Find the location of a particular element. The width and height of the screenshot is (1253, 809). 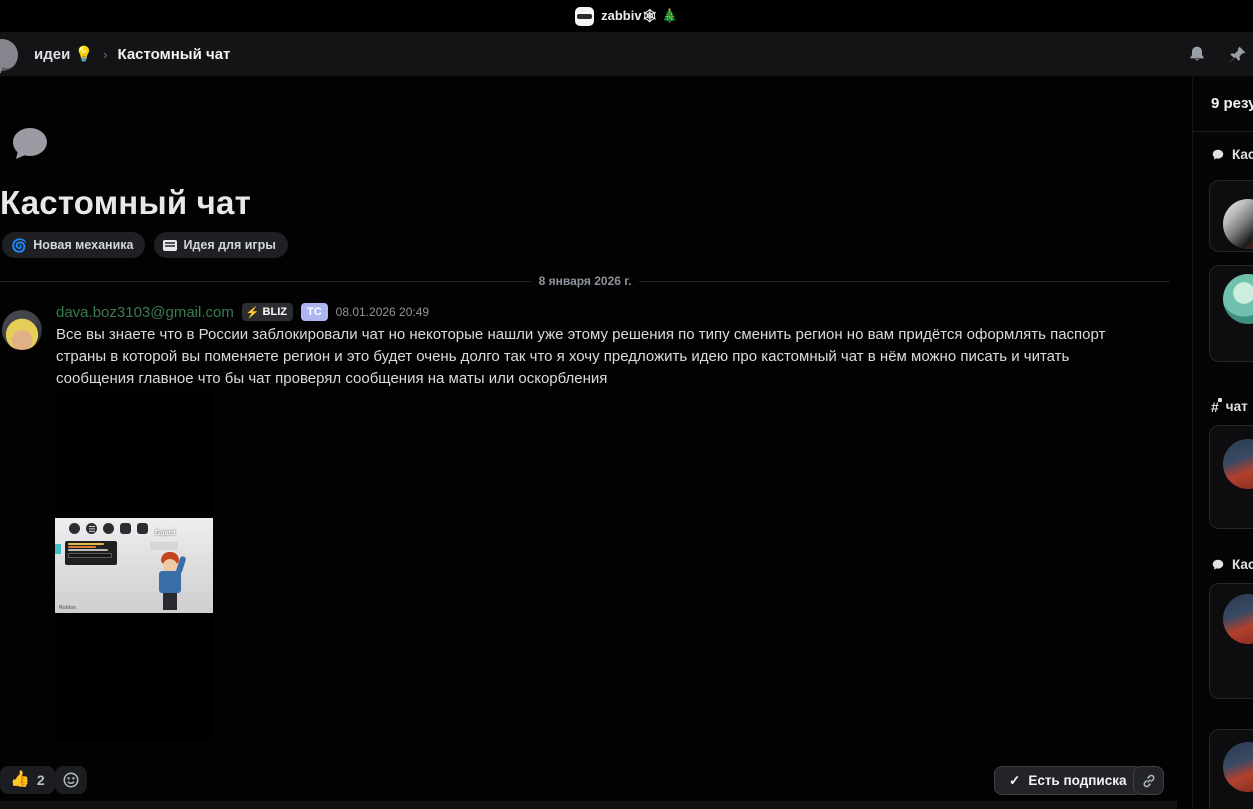

author-username: dava.boz3103@gmail.com is located at coordinates (145, 312).